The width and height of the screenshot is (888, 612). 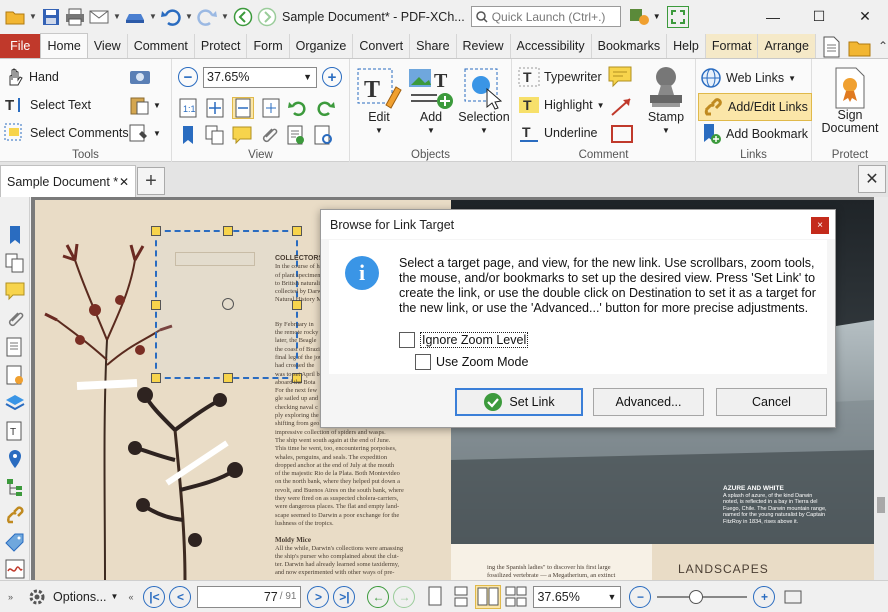 What do you see at coordinates (267, 17) in the screenshot?
I see `forward-icon` at bounding box center [267, 17].